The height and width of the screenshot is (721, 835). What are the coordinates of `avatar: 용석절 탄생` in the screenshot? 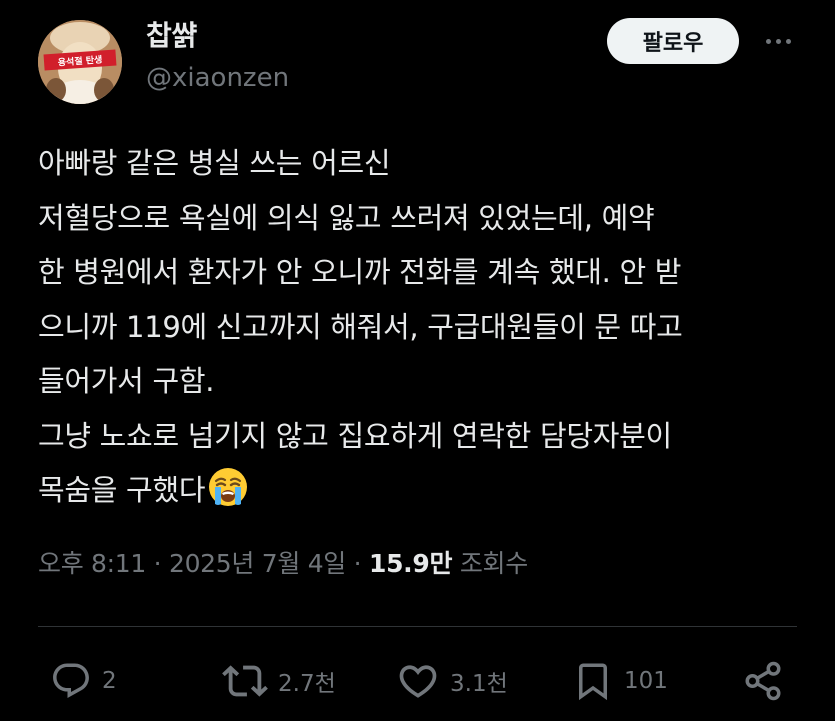 It's located at (80, 62).